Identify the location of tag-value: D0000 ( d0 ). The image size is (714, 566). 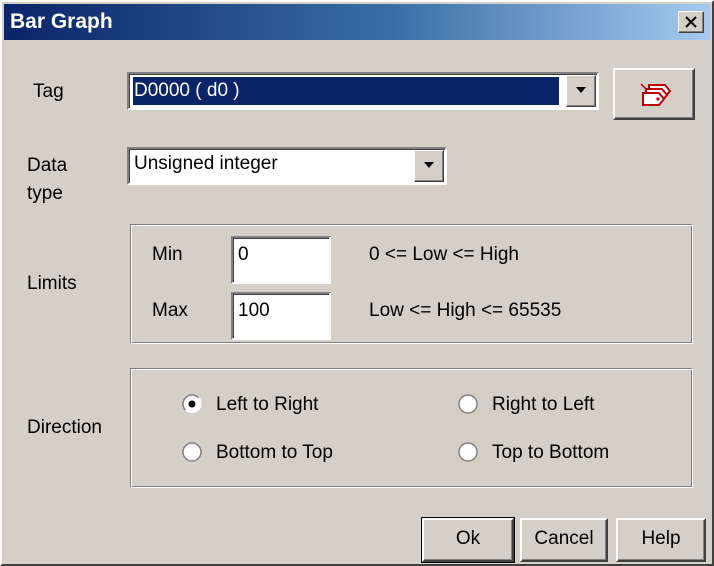
(346, 91).